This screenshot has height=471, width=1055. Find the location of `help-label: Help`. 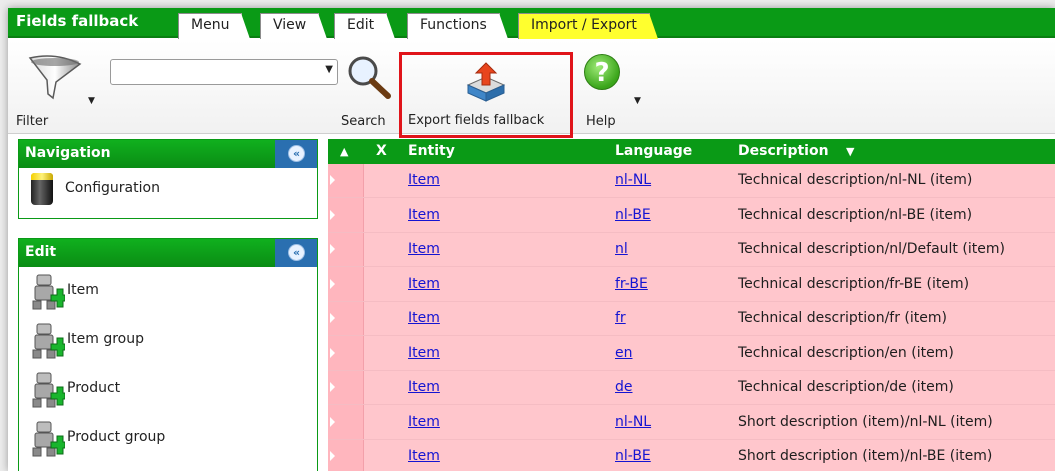

help-label: Help is located at coordinates (601, 121).